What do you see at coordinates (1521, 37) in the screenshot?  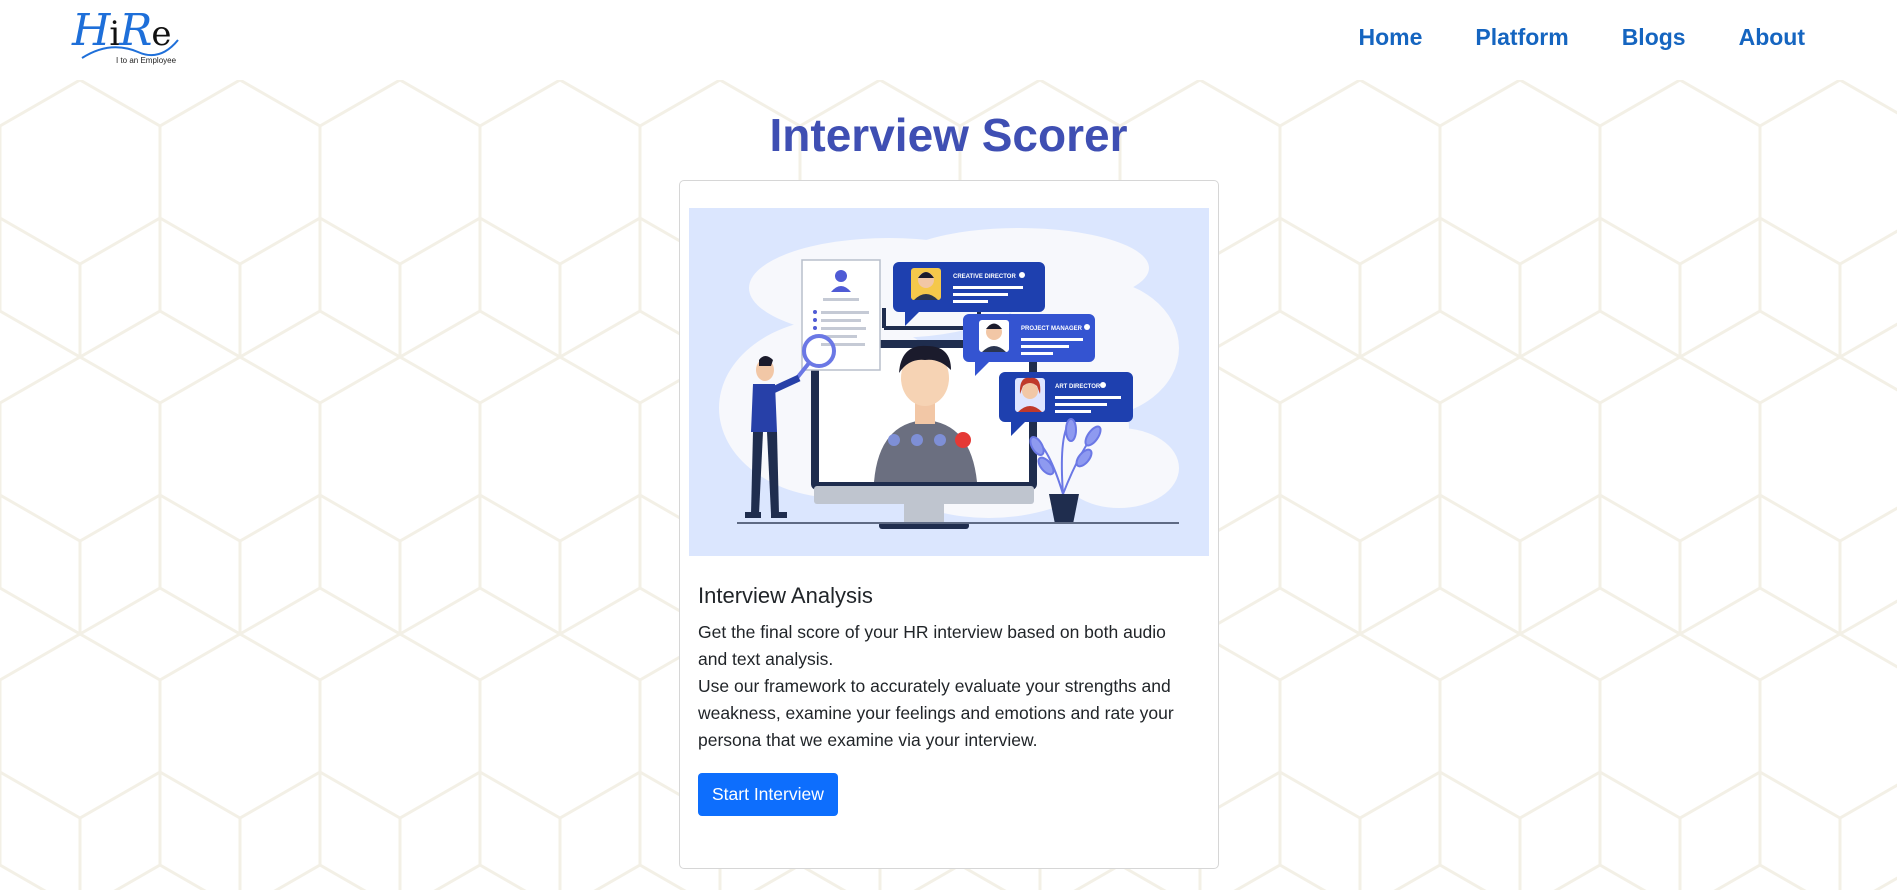 I see `nav-platform-link: Platform` at bounding box center [1521, 37].